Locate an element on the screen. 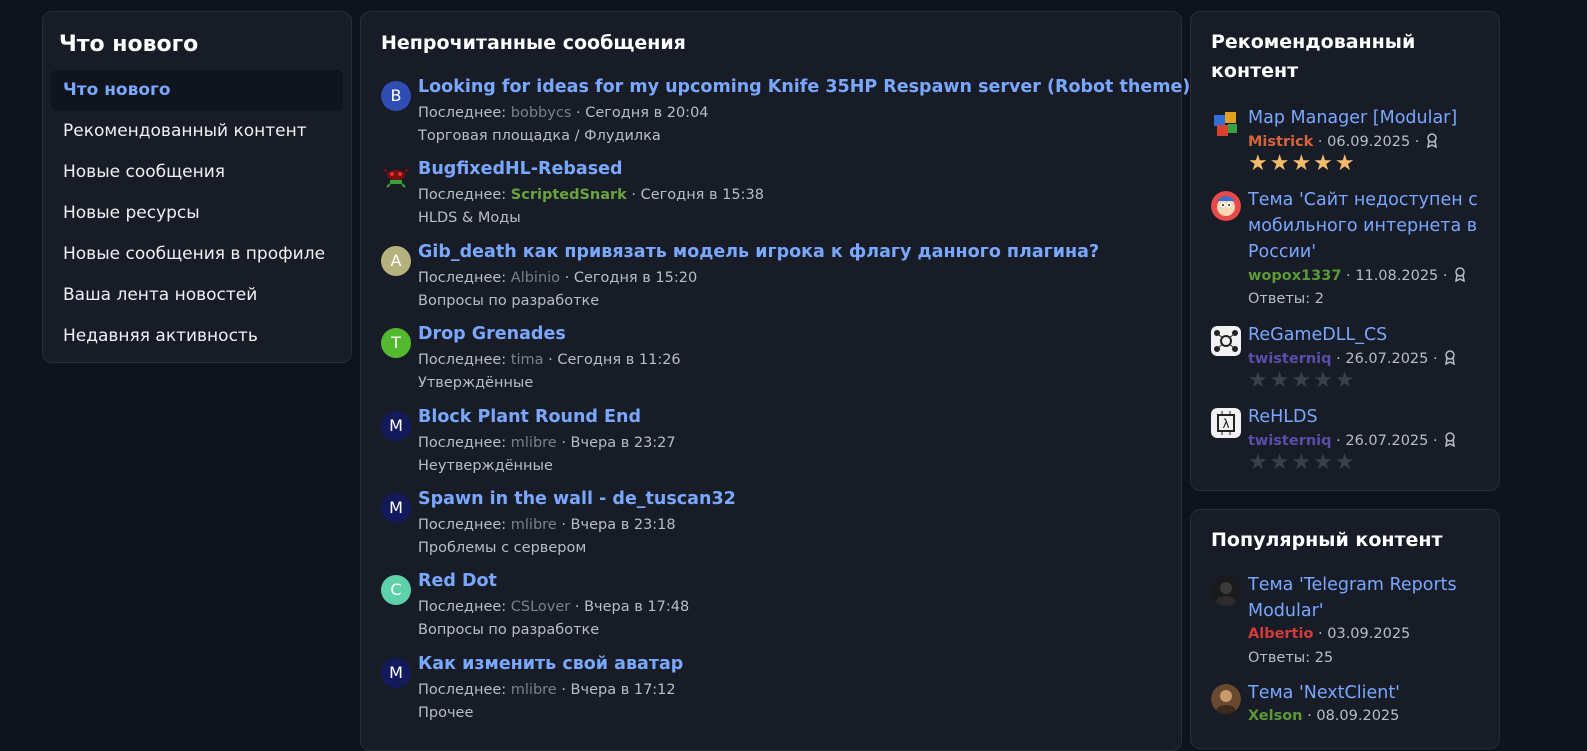  thread-meta: Последнее: Albinio · Сегодня в 15:20 is located at coordinates (558, 278).